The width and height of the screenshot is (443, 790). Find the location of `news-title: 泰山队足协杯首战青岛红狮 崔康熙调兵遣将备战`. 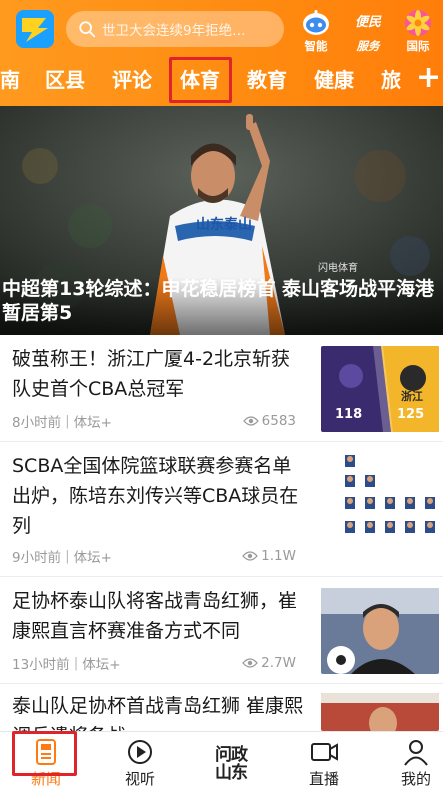

news-title: 泰山队足协杯首战青岛红狮 崔康熙调兵遣将备战 is located at coordinates (158, 713).